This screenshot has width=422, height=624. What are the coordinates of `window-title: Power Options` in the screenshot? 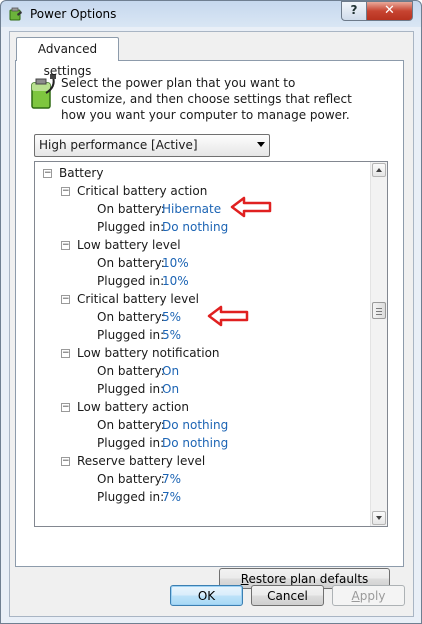 It's located at (73, 14).